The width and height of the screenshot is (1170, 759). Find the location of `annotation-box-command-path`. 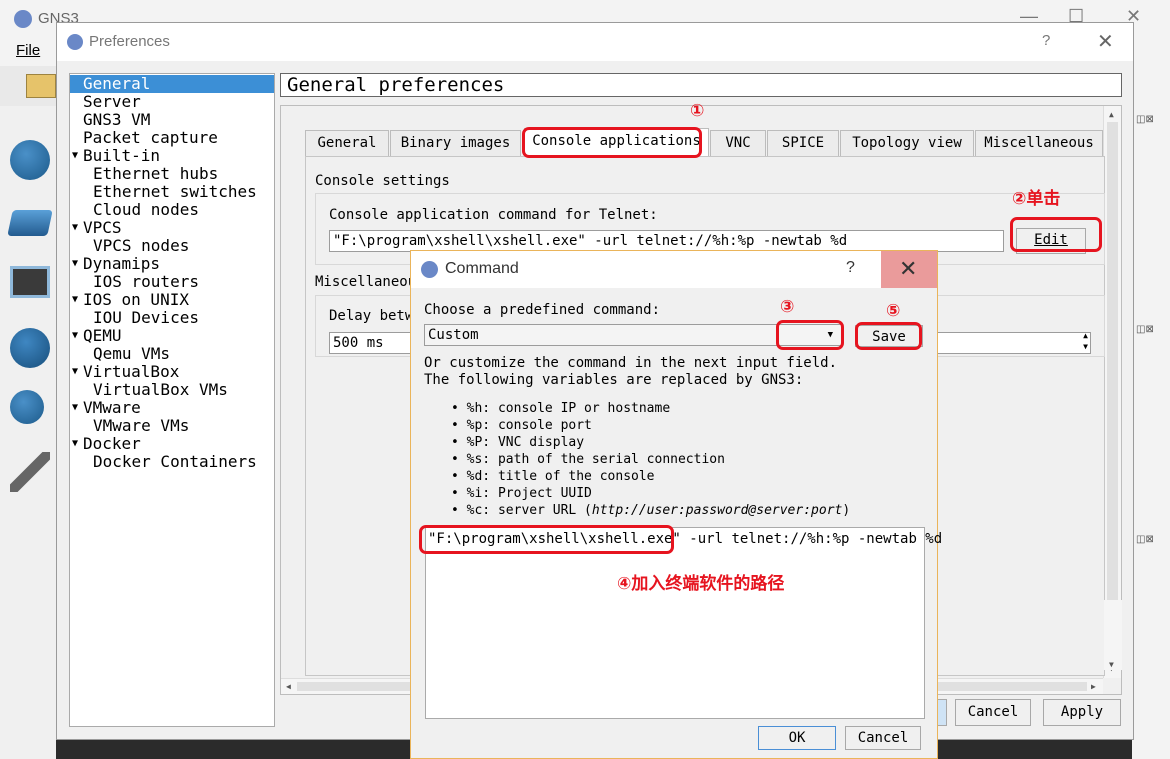

annotation-box-command-path is located at coordinates (546, 539).